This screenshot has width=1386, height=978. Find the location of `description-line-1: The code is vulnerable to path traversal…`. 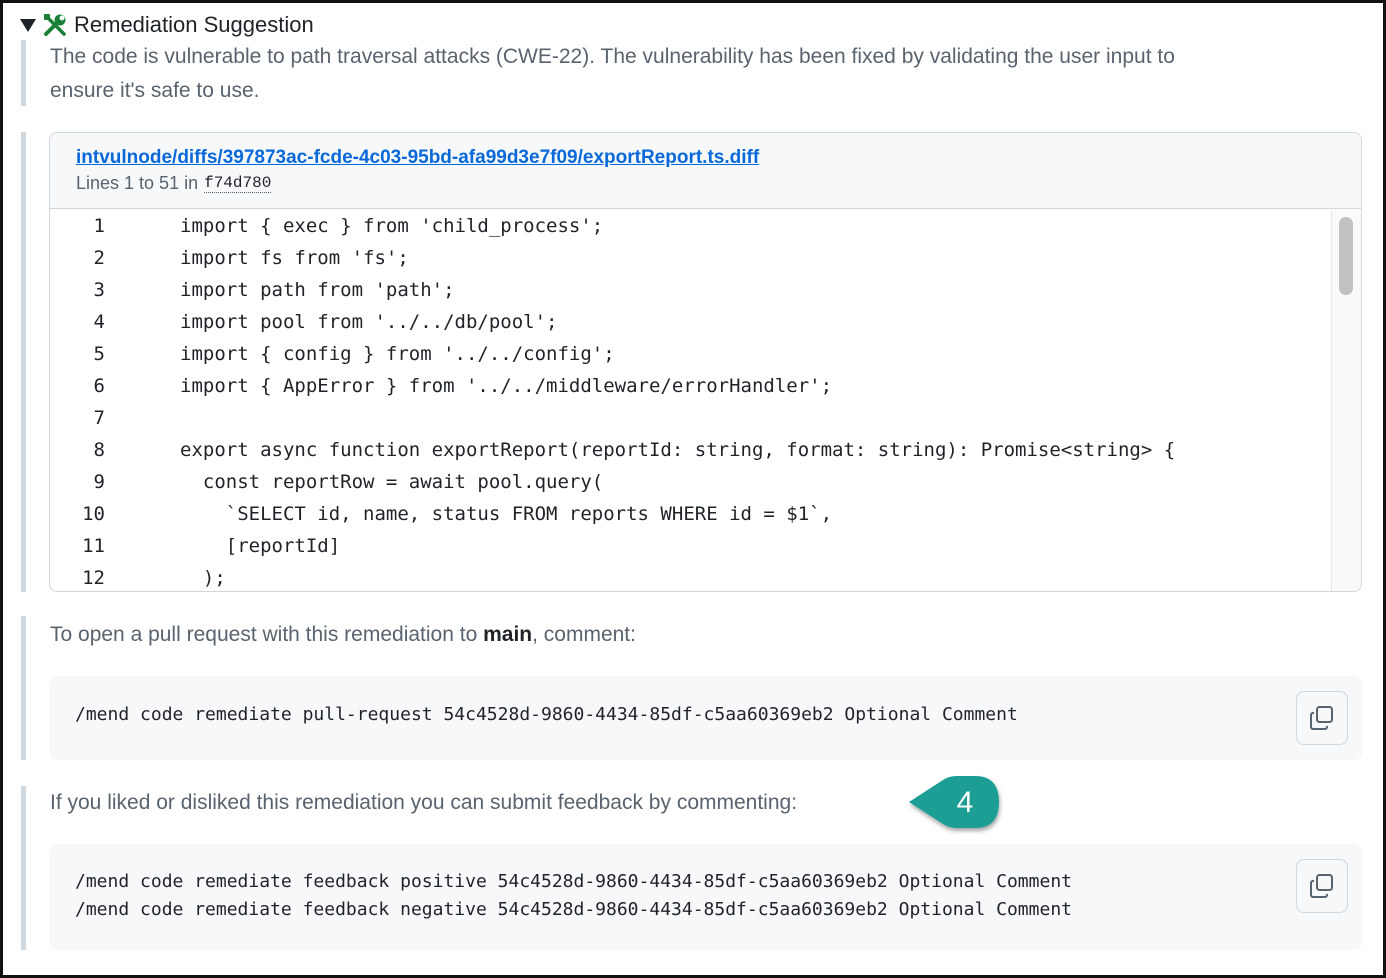

description-line-1: The code is vulnerable to path traversal… is located at coordinates (612, 56).